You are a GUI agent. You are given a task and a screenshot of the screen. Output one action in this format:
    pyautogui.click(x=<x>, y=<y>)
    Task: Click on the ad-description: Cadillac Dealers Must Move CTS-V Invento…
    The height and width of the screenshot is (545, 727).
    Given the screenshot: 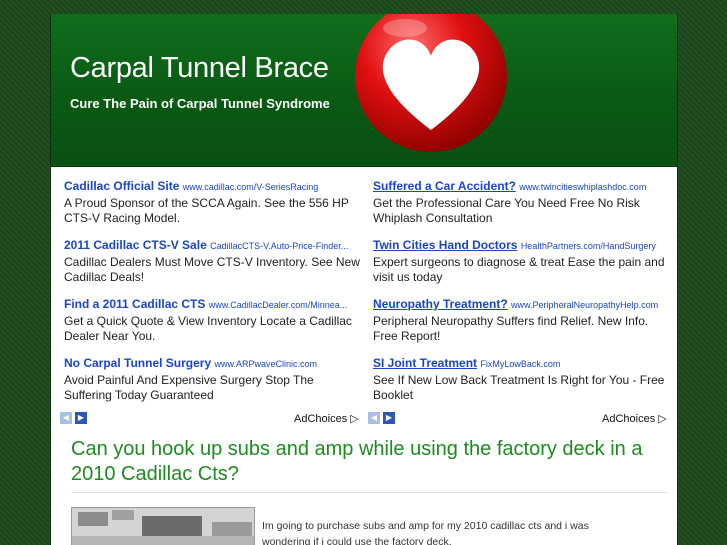 What is the action you would take?
    pyautogui.click(x=212, y=269)
    